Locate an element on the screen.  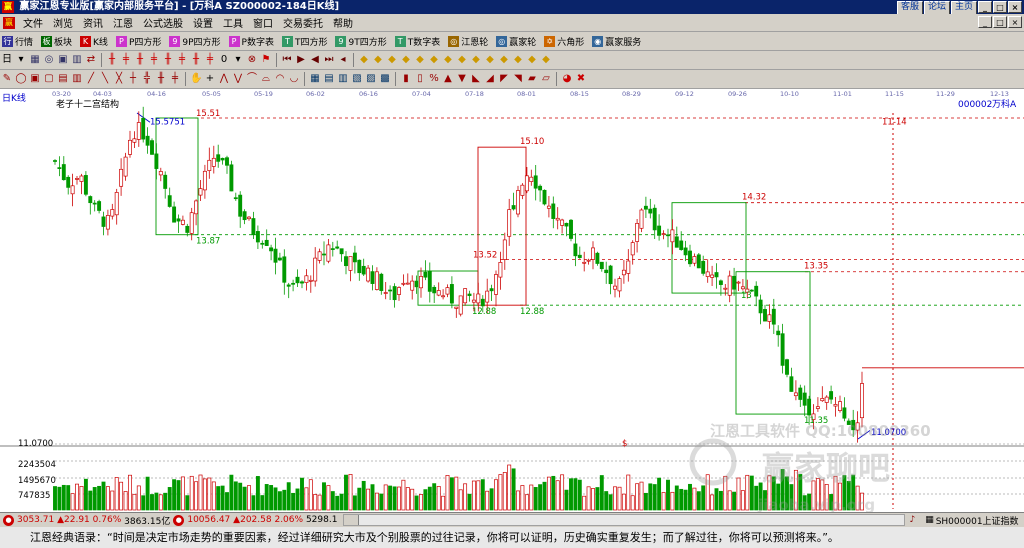
bell-icon: ♪ is located at coordinates (912, 520).